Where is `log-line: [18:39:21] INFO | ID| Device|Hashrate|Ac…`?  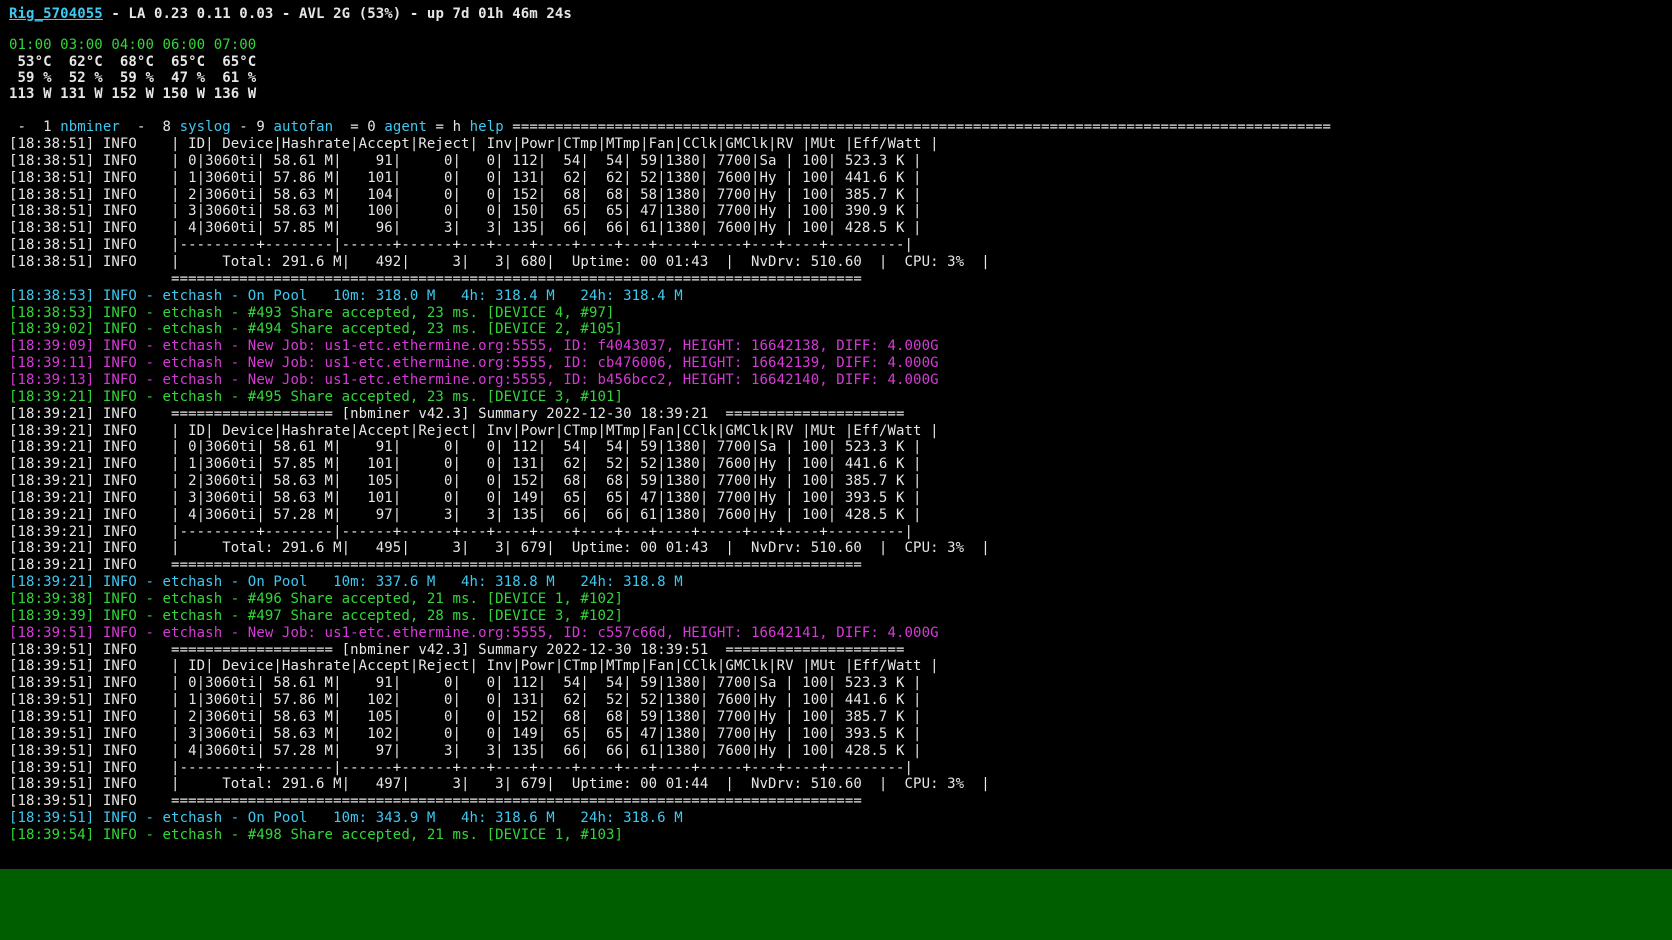 log-line: [18:39:21] INFO | ID| Device|Hashrate|Ac… is located at coordinates (474, 430).